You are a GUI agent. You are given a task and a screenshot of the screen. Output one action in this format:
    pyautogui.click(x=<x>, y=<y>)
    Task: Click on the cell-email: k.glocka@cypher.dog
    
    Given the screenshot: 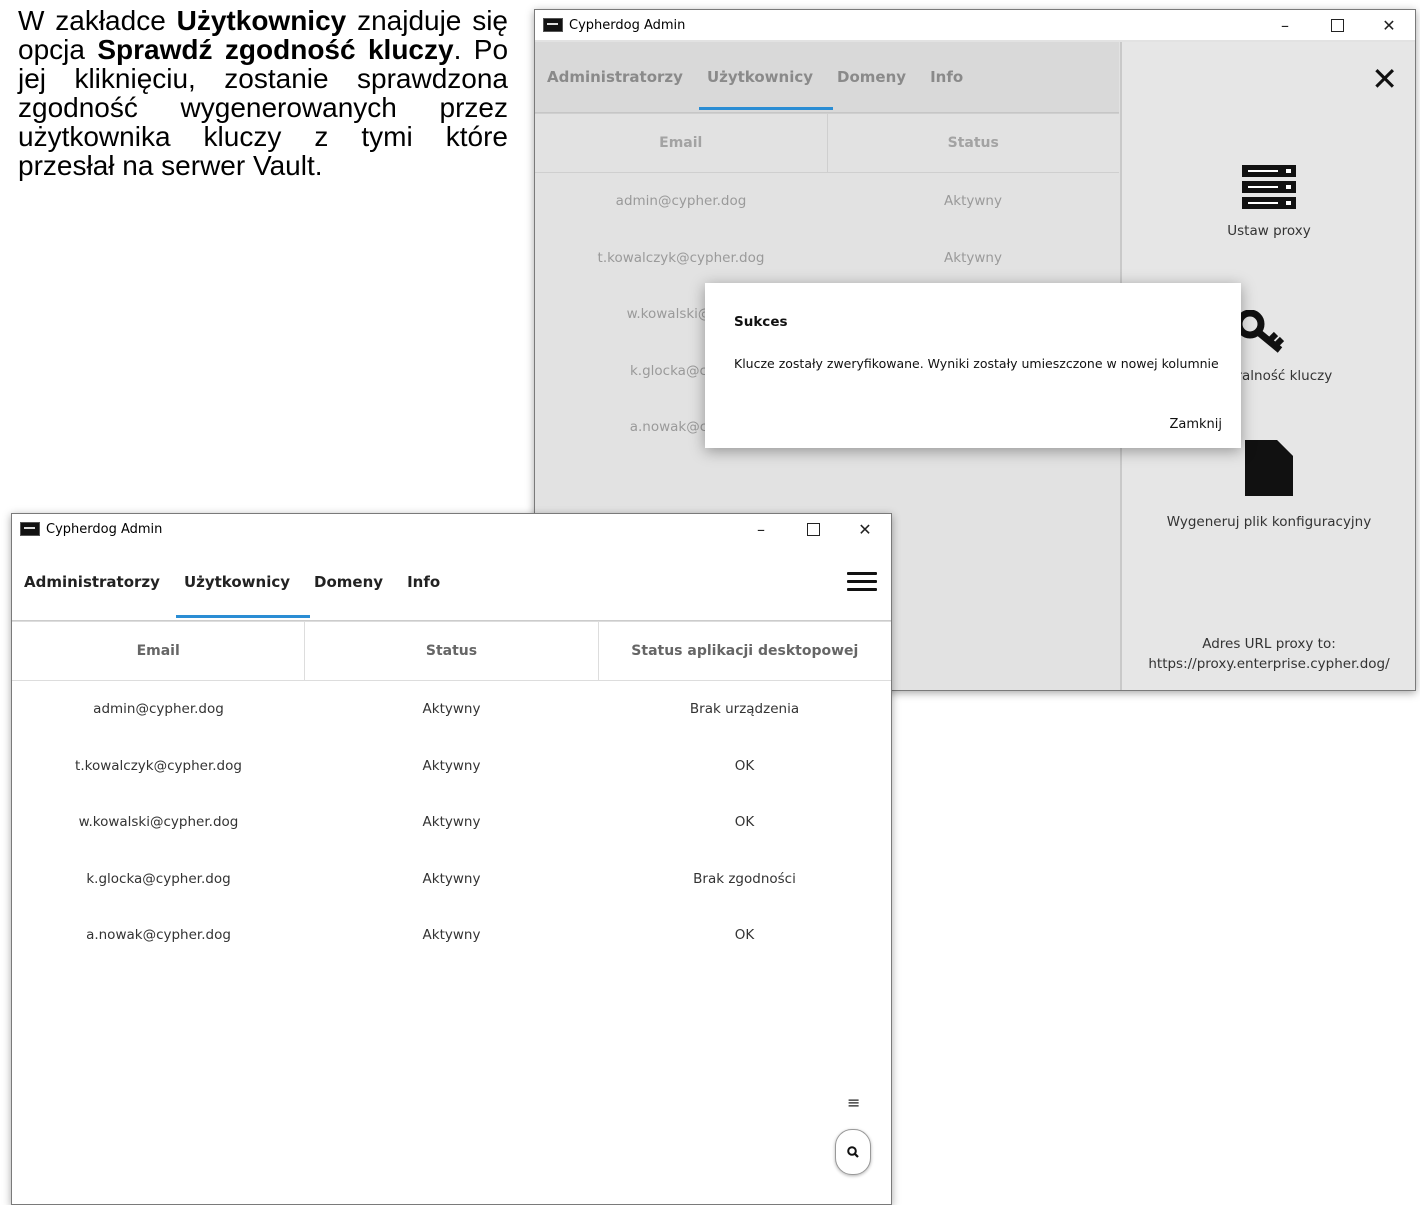 What is the action you would take?
    pyautogui.click(x=158, y=878)
    